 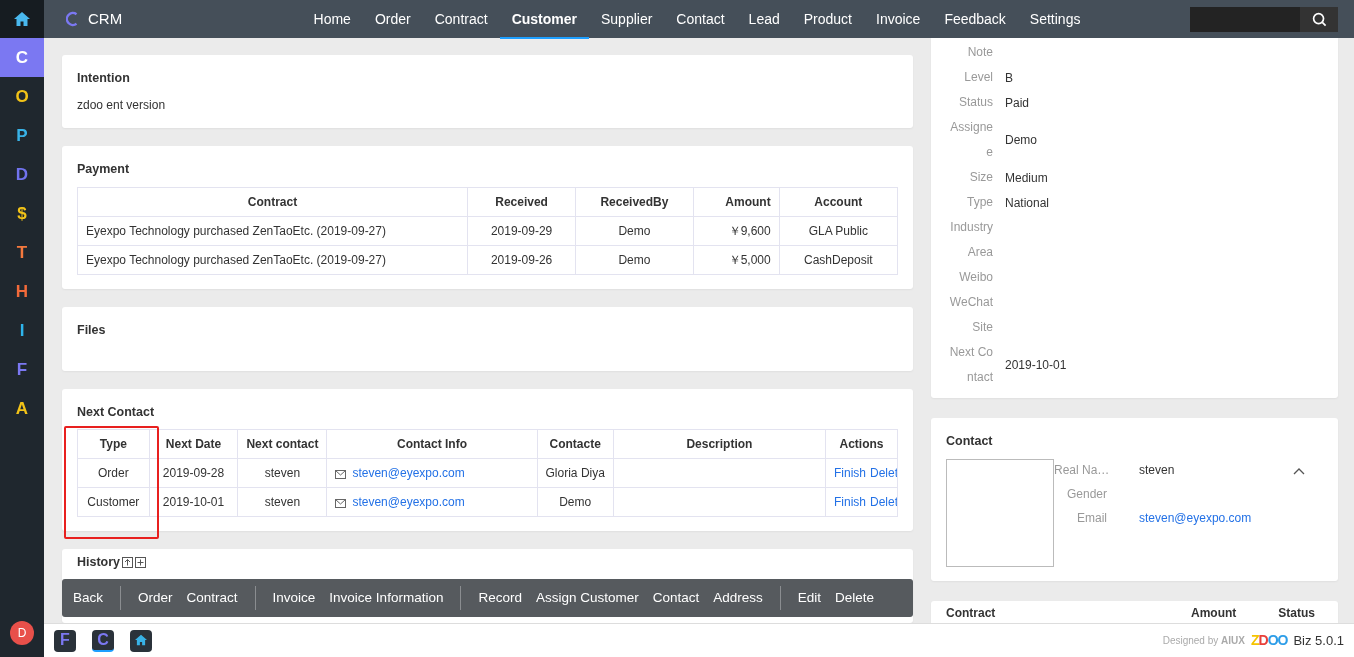 I want to click on nav-link: Customer, so click(x=544, y=19).